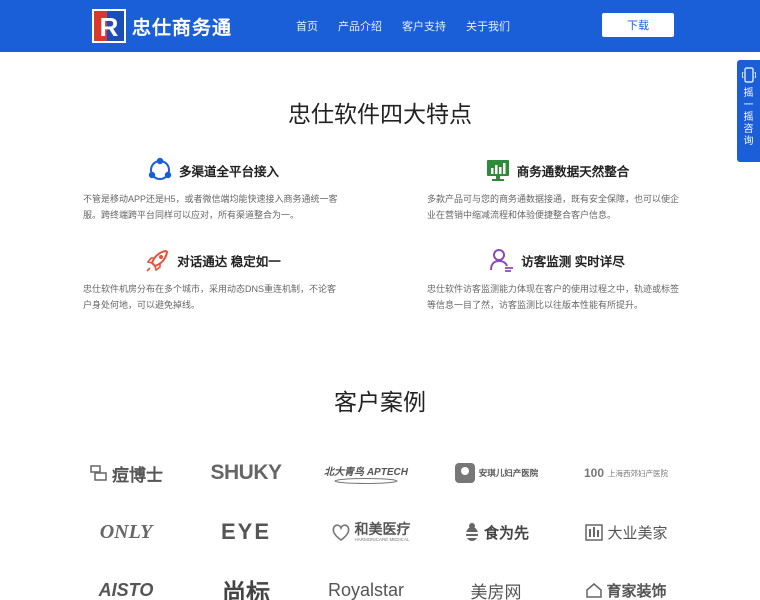 This screenshot has height=600, width=760. Describe the element at coordinates (360, 26) in the screenshot. I see `nav-products: 产品介绍` at that location.